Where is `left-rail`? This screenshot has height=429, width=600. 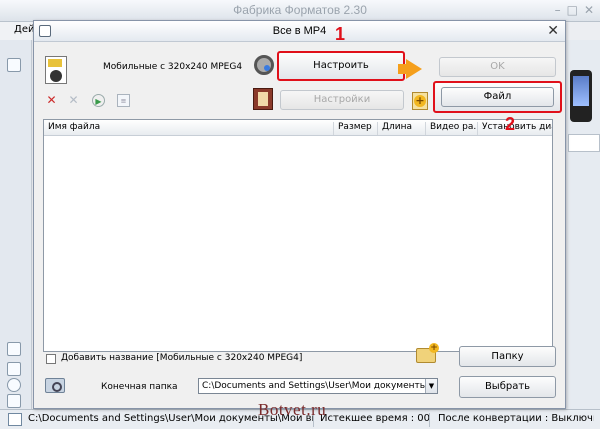 left-rail is located at coordinates (16, 225).